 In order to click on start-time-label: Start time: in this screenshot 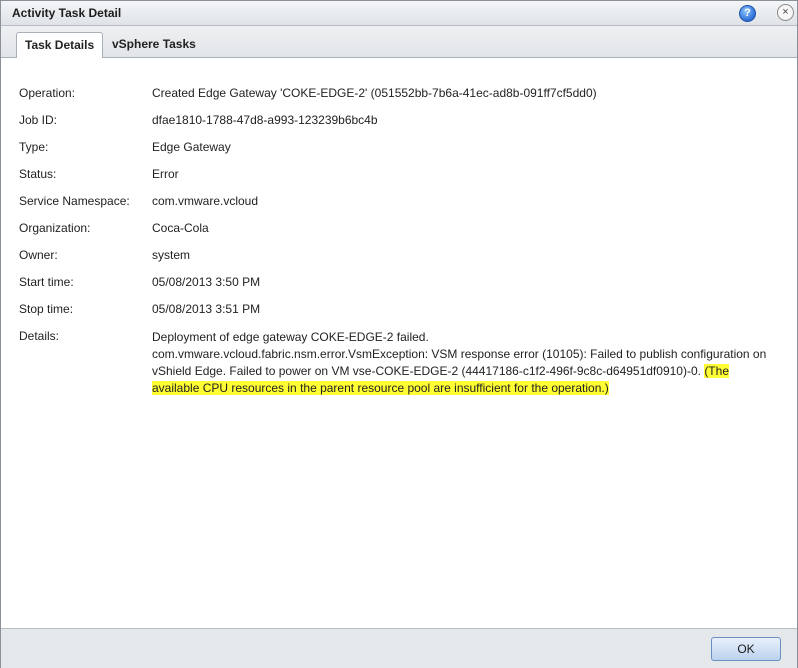, I will do `click(46, 282)`.